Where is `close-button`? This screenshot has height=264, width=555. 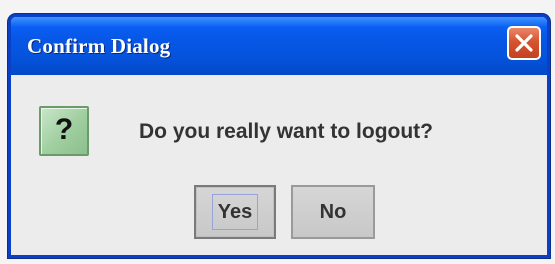 close-button is located at coordinates (524, 43).